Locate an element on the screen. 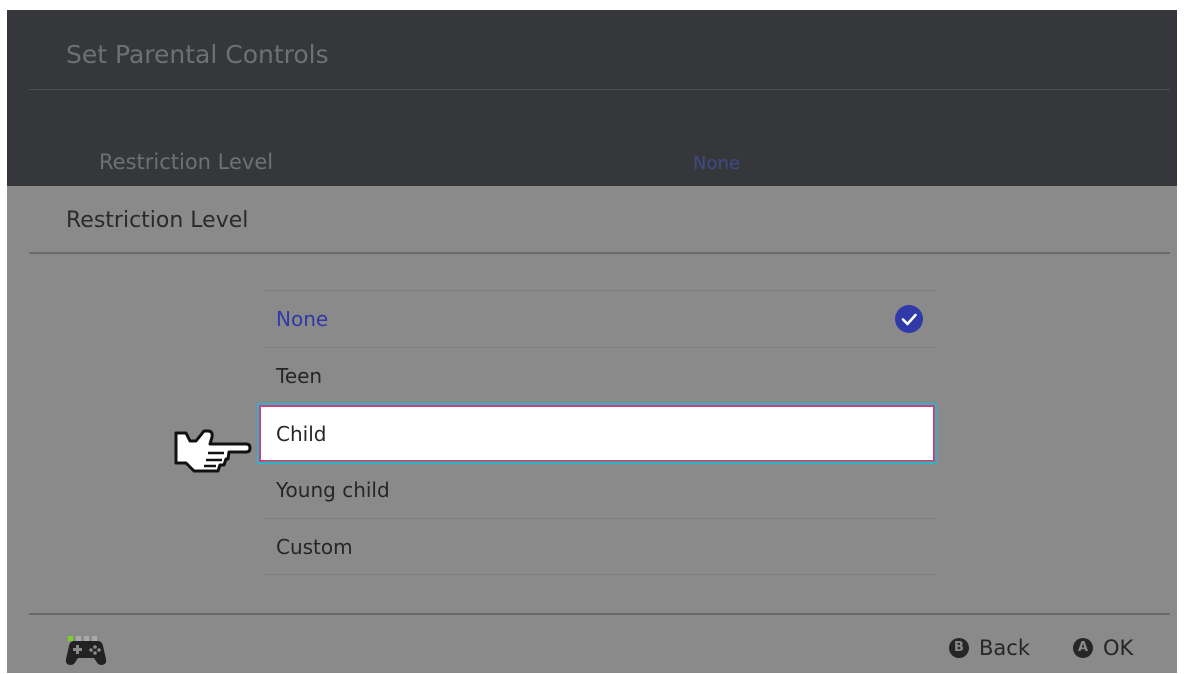 This screenshot has height=674, width=1191. option-label: Custom is located at coordinates (314, 547).